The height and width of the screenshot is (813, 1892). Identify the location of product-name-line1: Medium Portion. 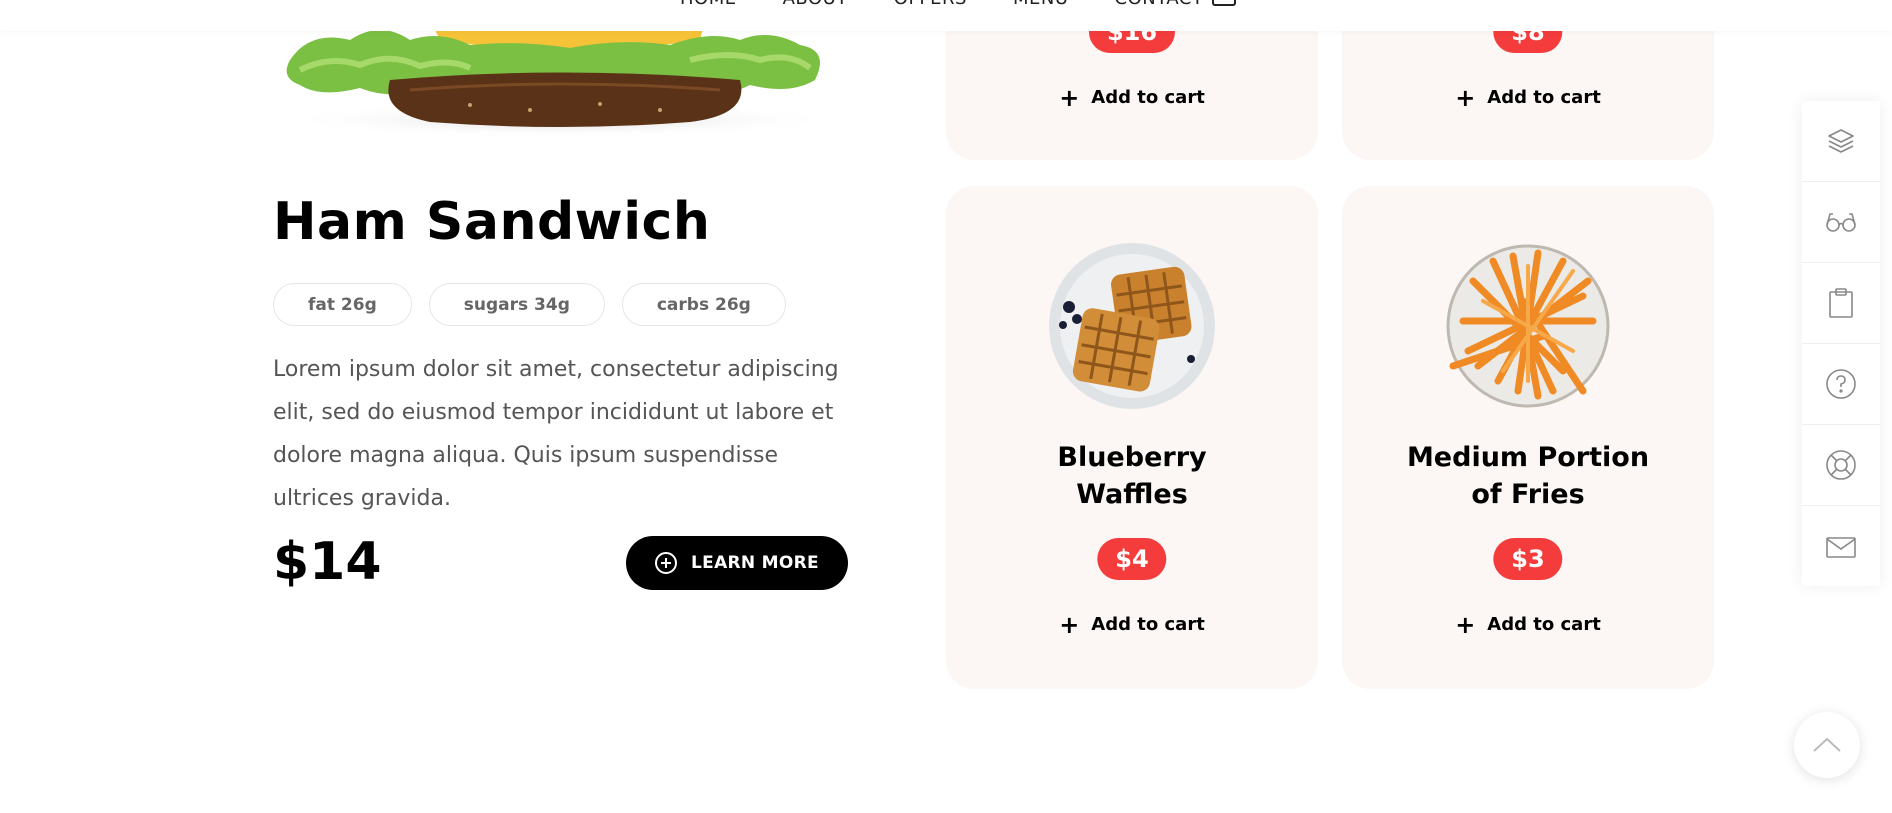
(1528, 457).